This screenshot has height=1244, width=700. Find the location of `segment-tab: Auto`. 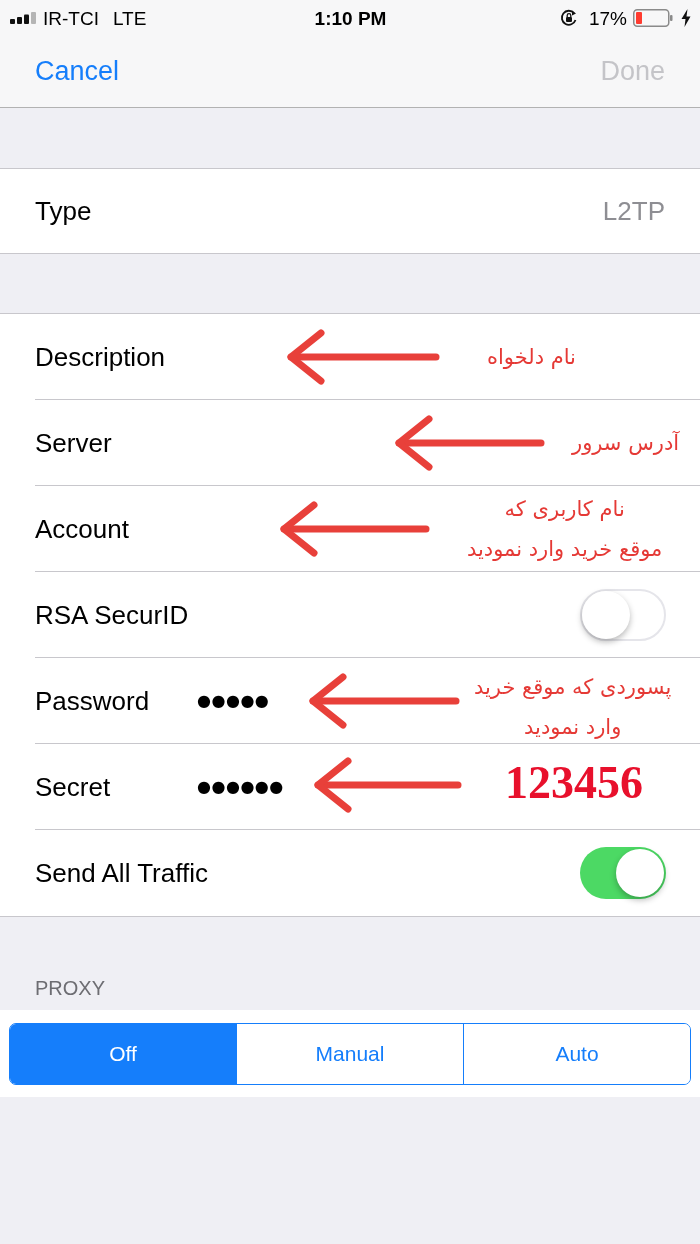

segment-tab: Auto is located at coordinates (576, 1053).